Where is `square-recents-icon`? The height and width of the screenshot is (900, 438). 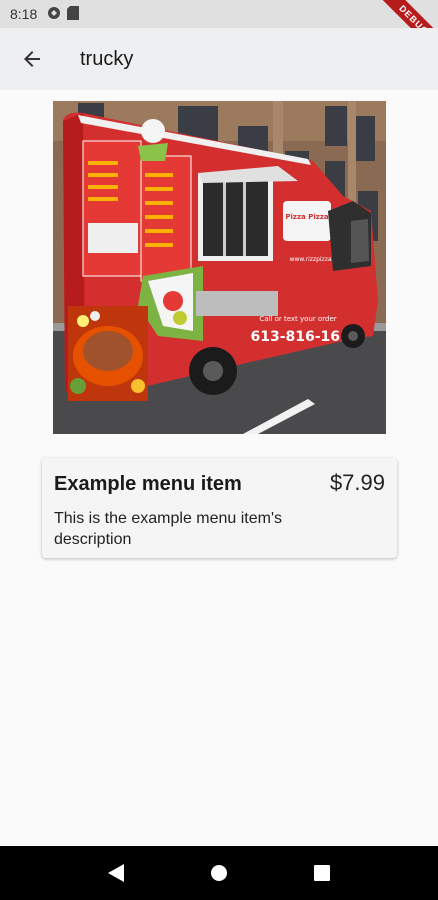 square-recents-icon is located at coordinates (322, 873).